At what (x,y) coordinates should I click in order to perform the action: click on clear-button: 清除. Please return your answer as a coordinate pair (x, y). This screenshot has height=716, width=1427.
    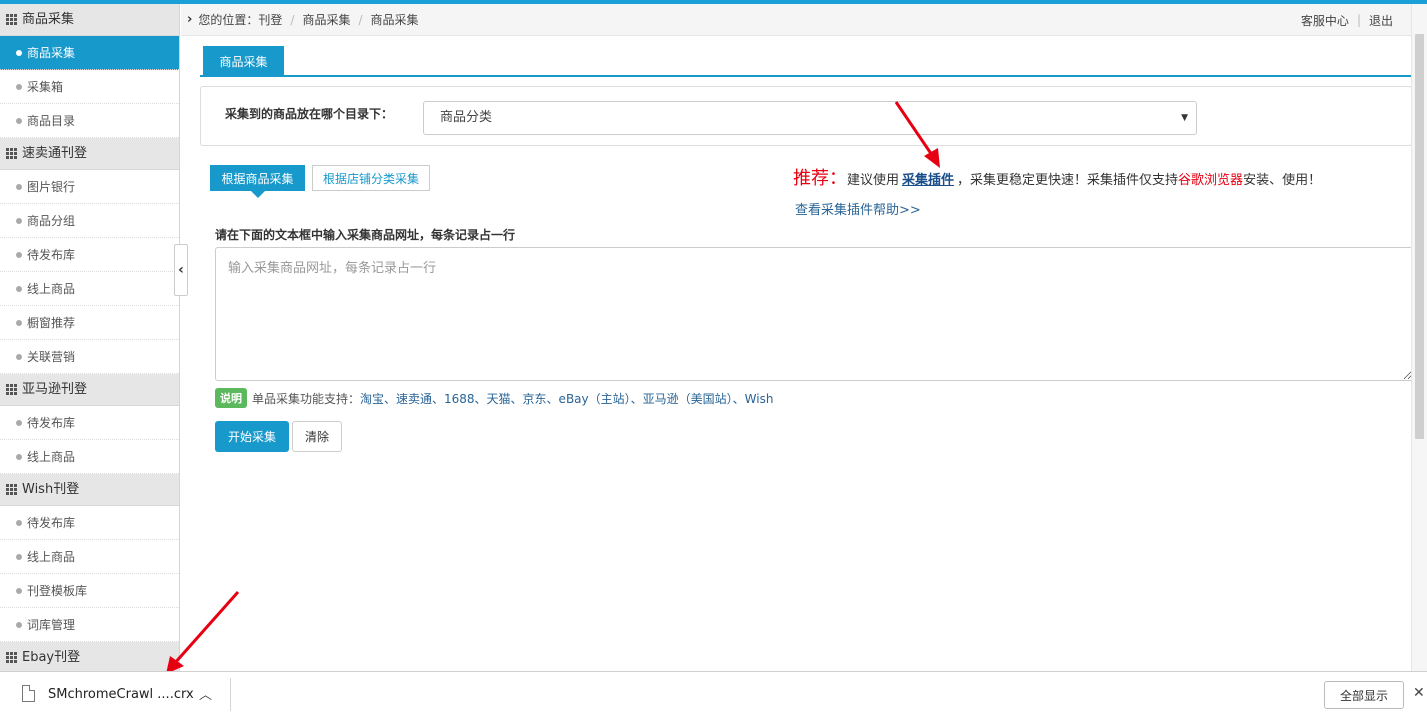
    Looking at the image, I should click on (317, 436).